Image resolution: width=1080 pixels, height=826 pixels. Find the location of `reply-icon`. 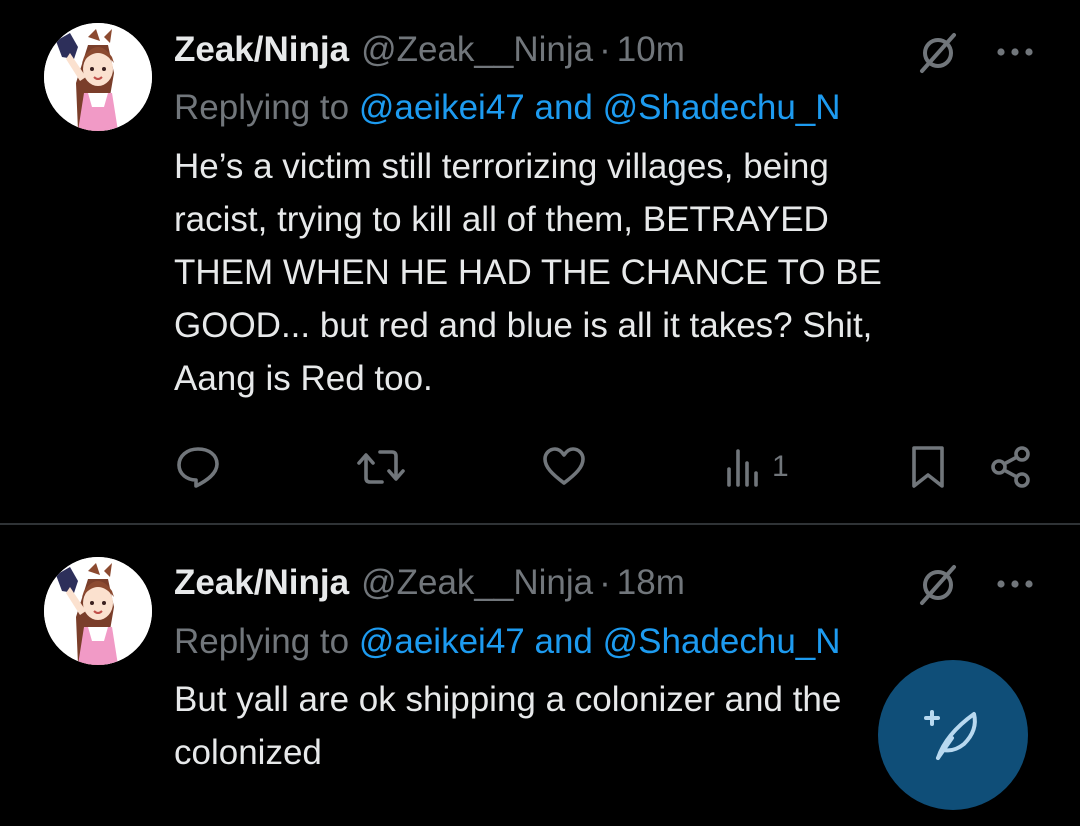

reply-icon is located at coordinates (198, 467).